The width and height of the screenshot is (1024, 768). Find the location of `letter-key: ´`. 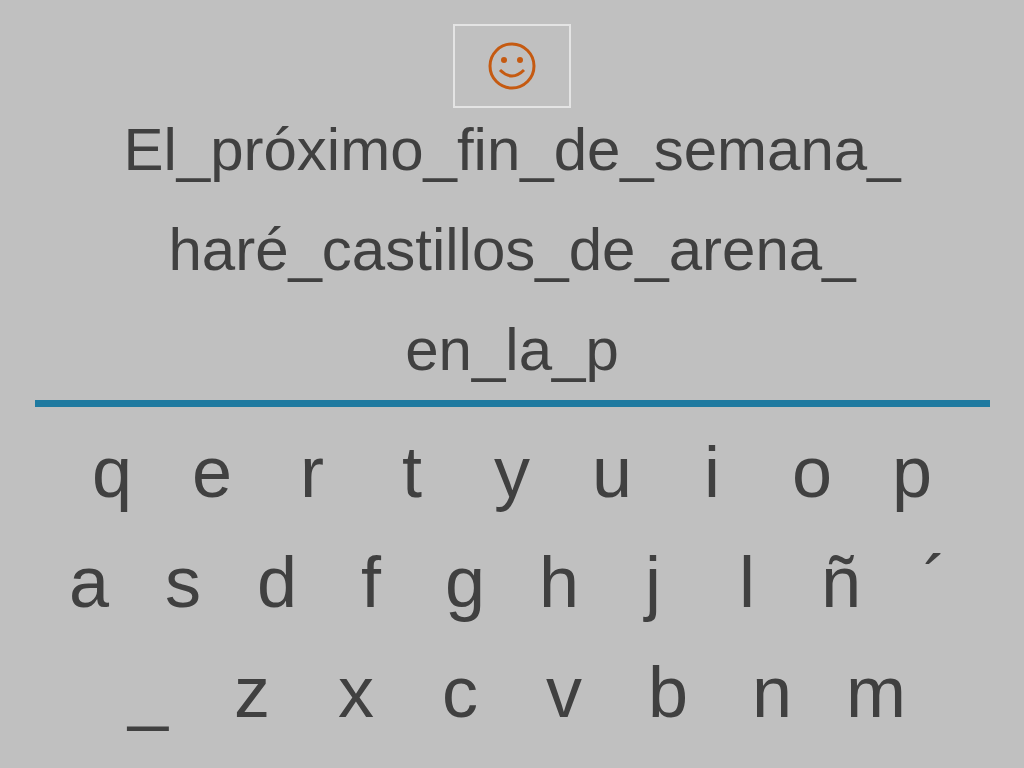

letter-key: ´ is located at coordinates (935, 582).